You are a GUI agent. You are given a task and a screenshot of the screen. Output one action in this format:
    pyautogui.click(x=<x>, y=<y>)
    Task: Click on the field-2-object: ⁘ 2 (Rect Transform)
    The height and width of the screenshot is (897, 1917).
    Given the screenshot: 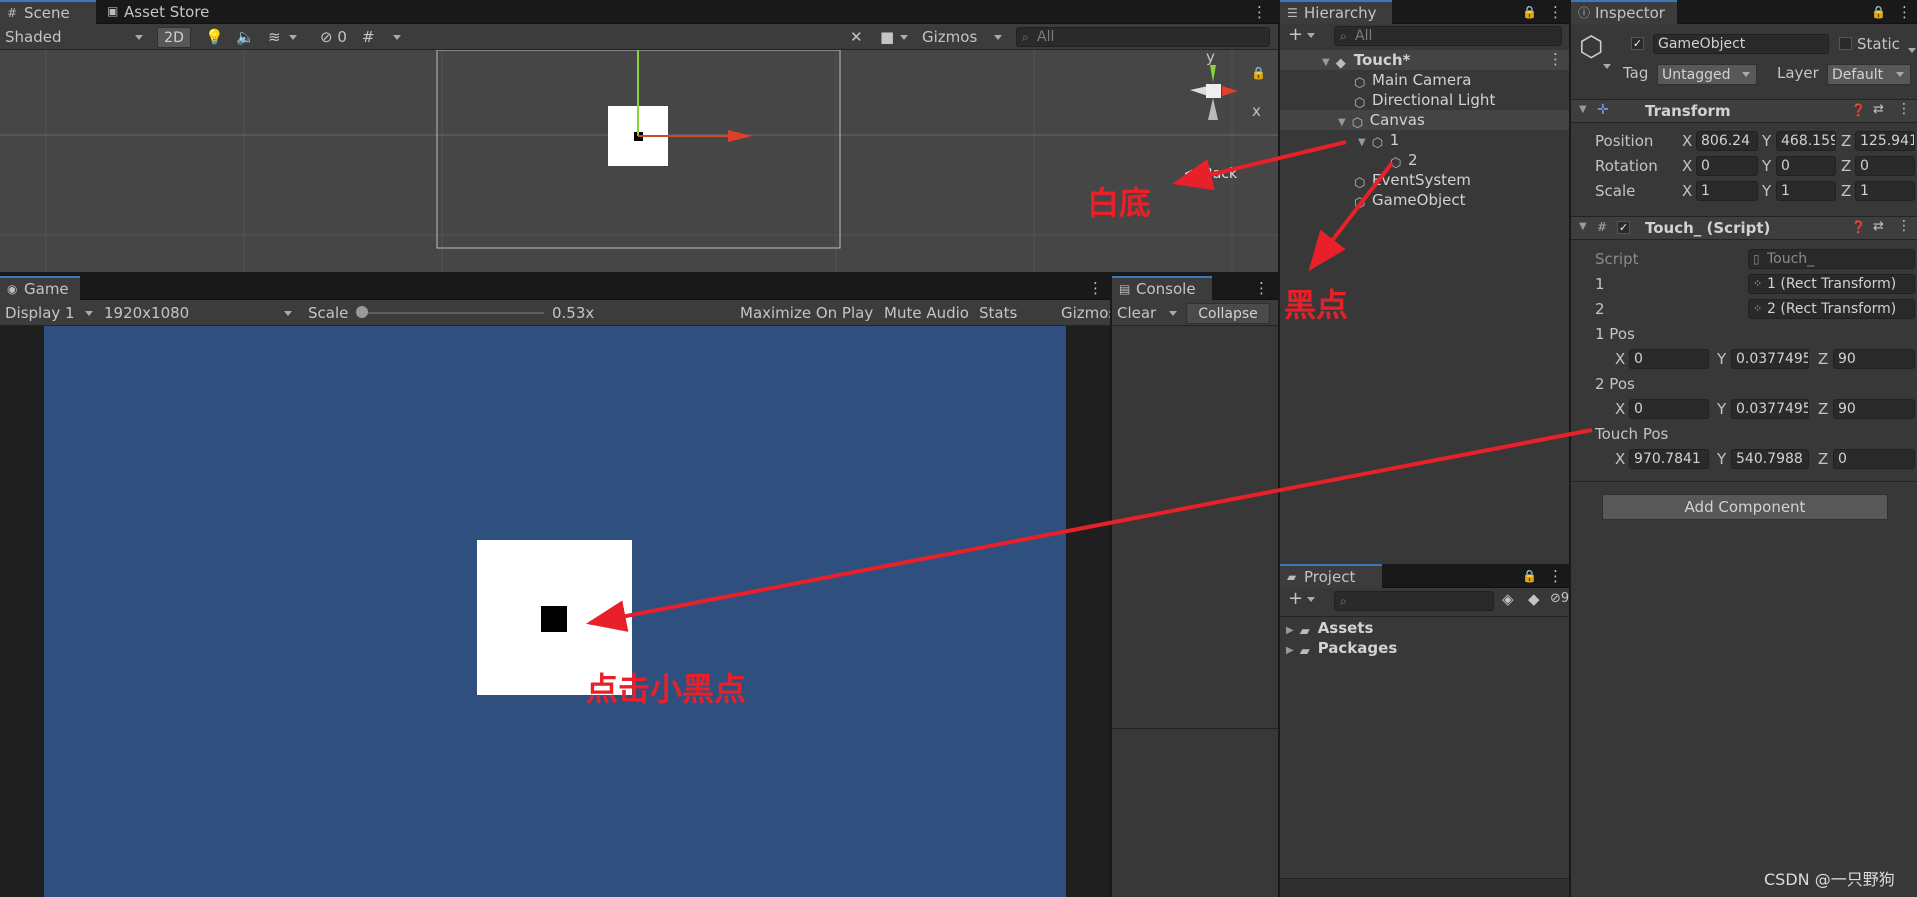 What is the action you would take?
    pyautogui.click(x=1831, y=309)
    